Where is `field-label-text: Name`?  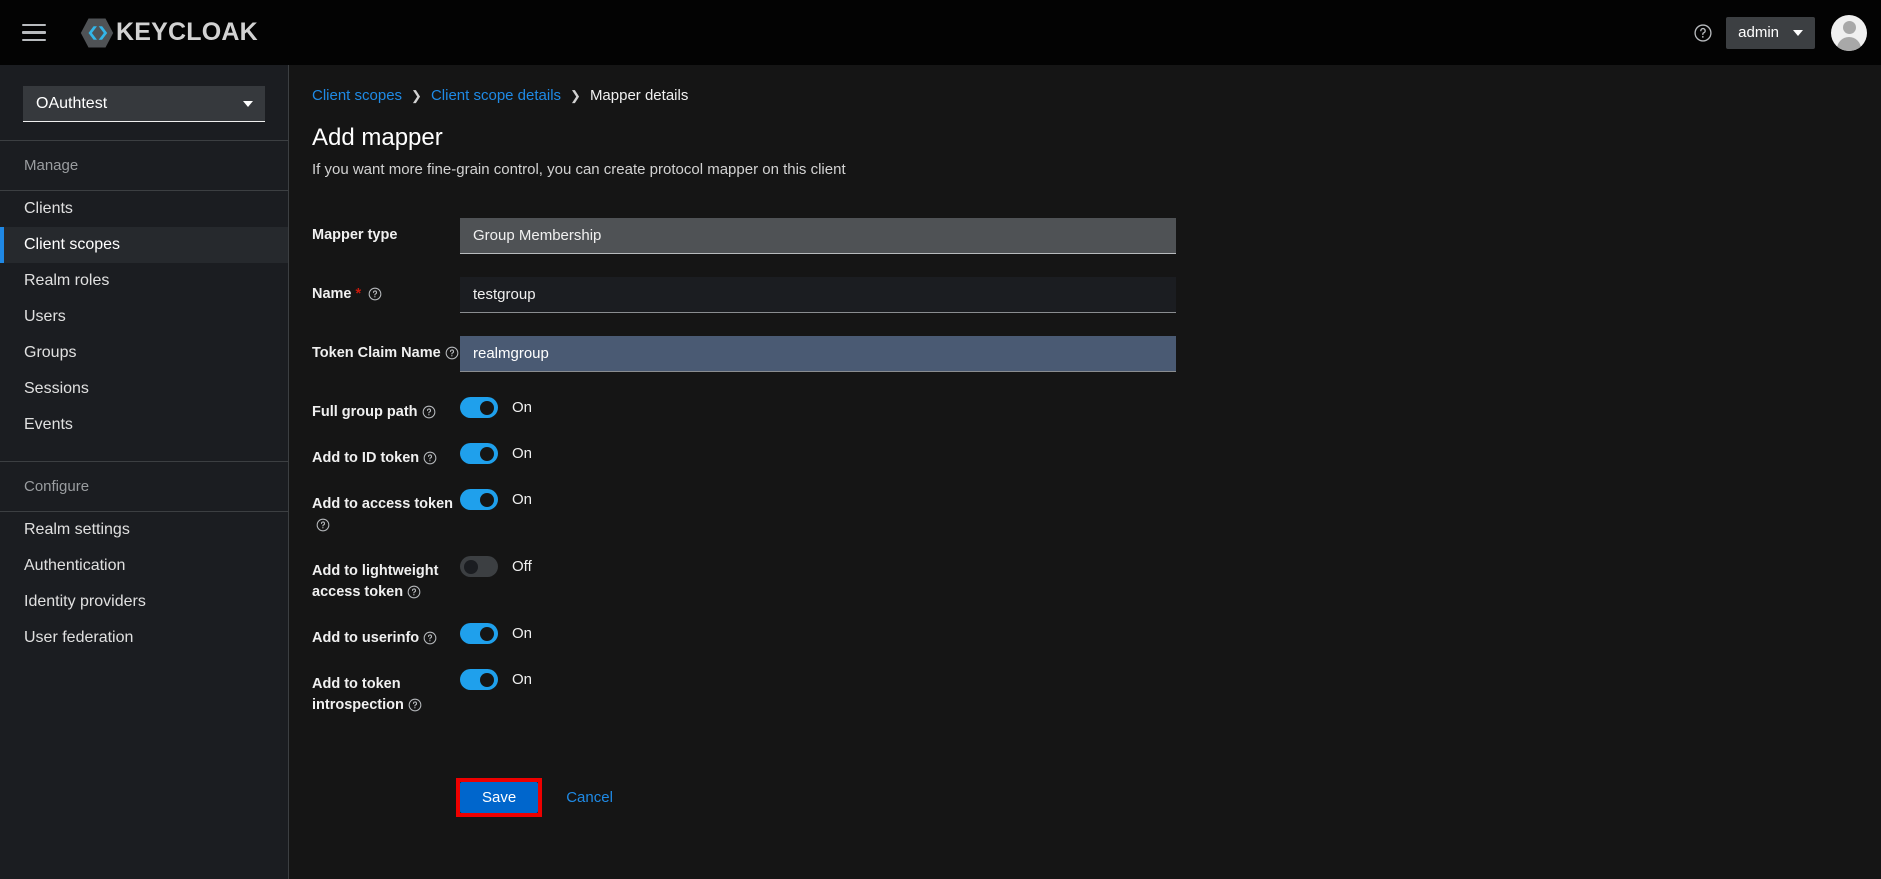
field-label-text: Name is located at coordinates (332, 294).